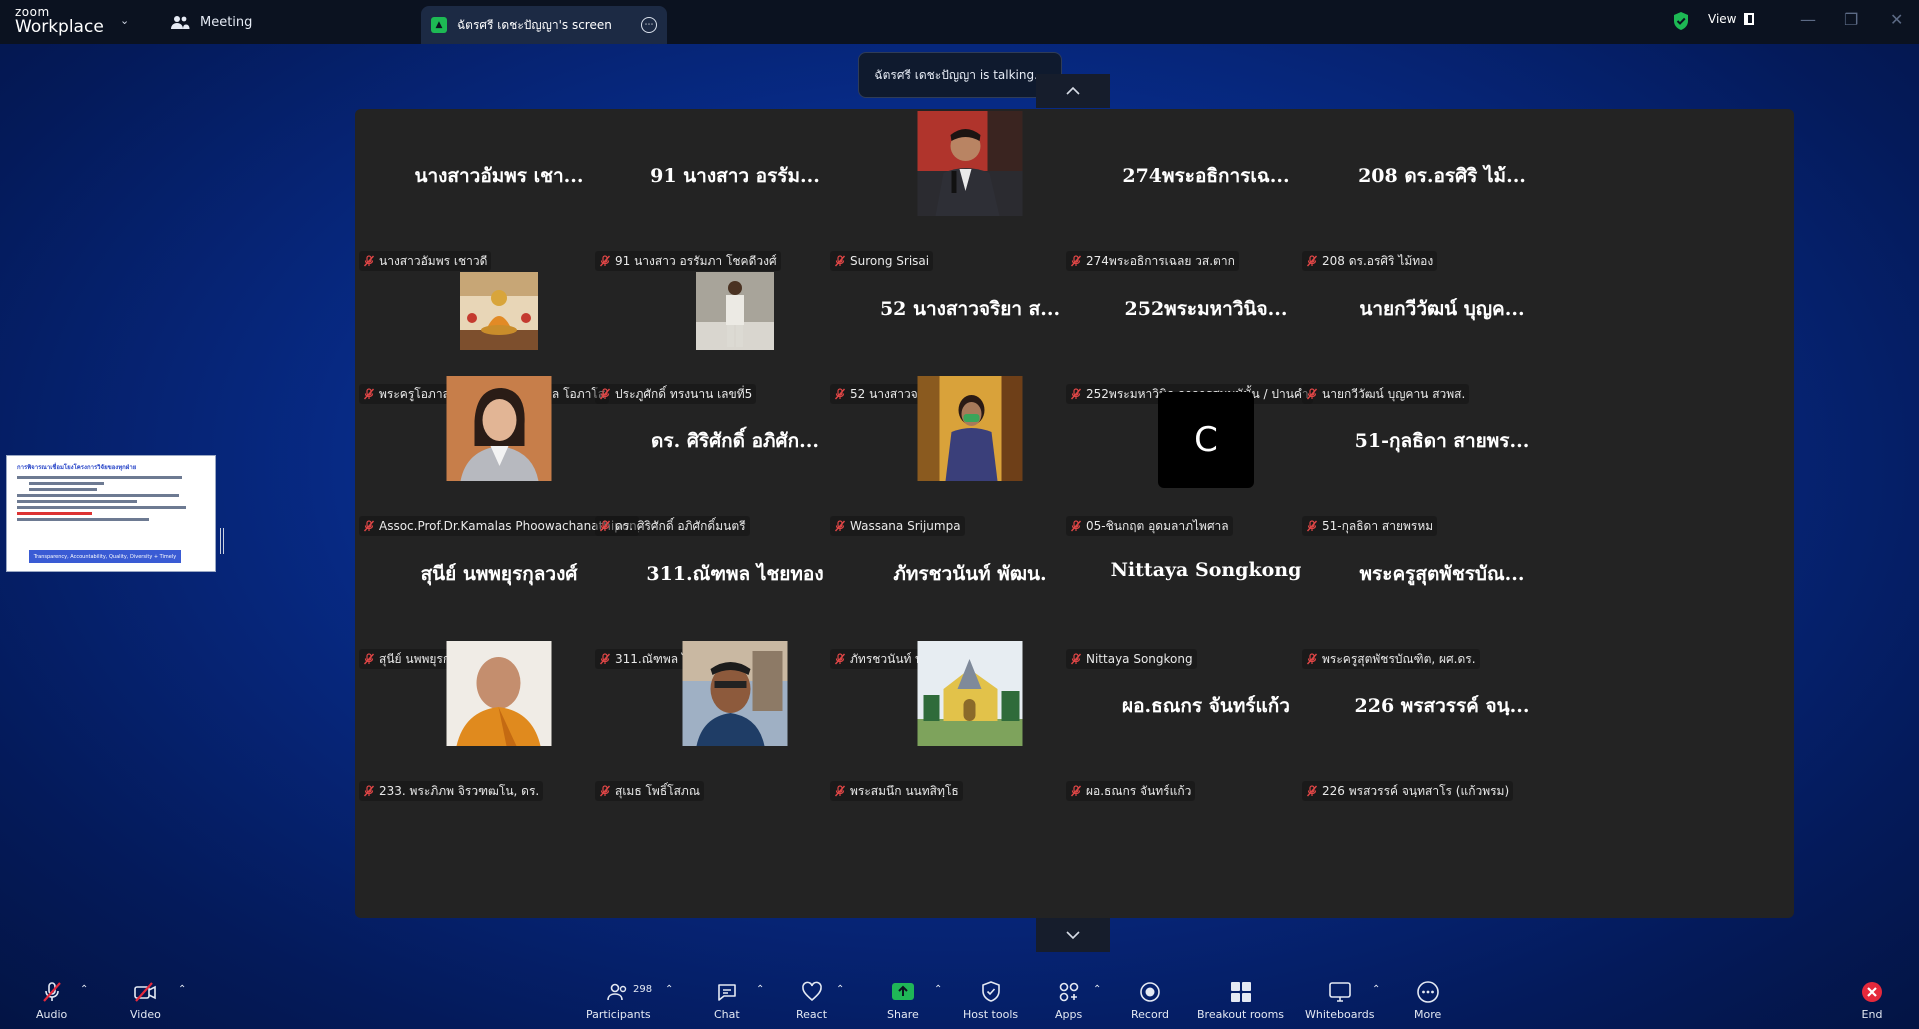 The height and width of the screenshot is (1029, 1919). What do you see at coordinates (1872, 1014) in the screenshot?
I see `end-label: End` at bounding box center [1872, 1014].